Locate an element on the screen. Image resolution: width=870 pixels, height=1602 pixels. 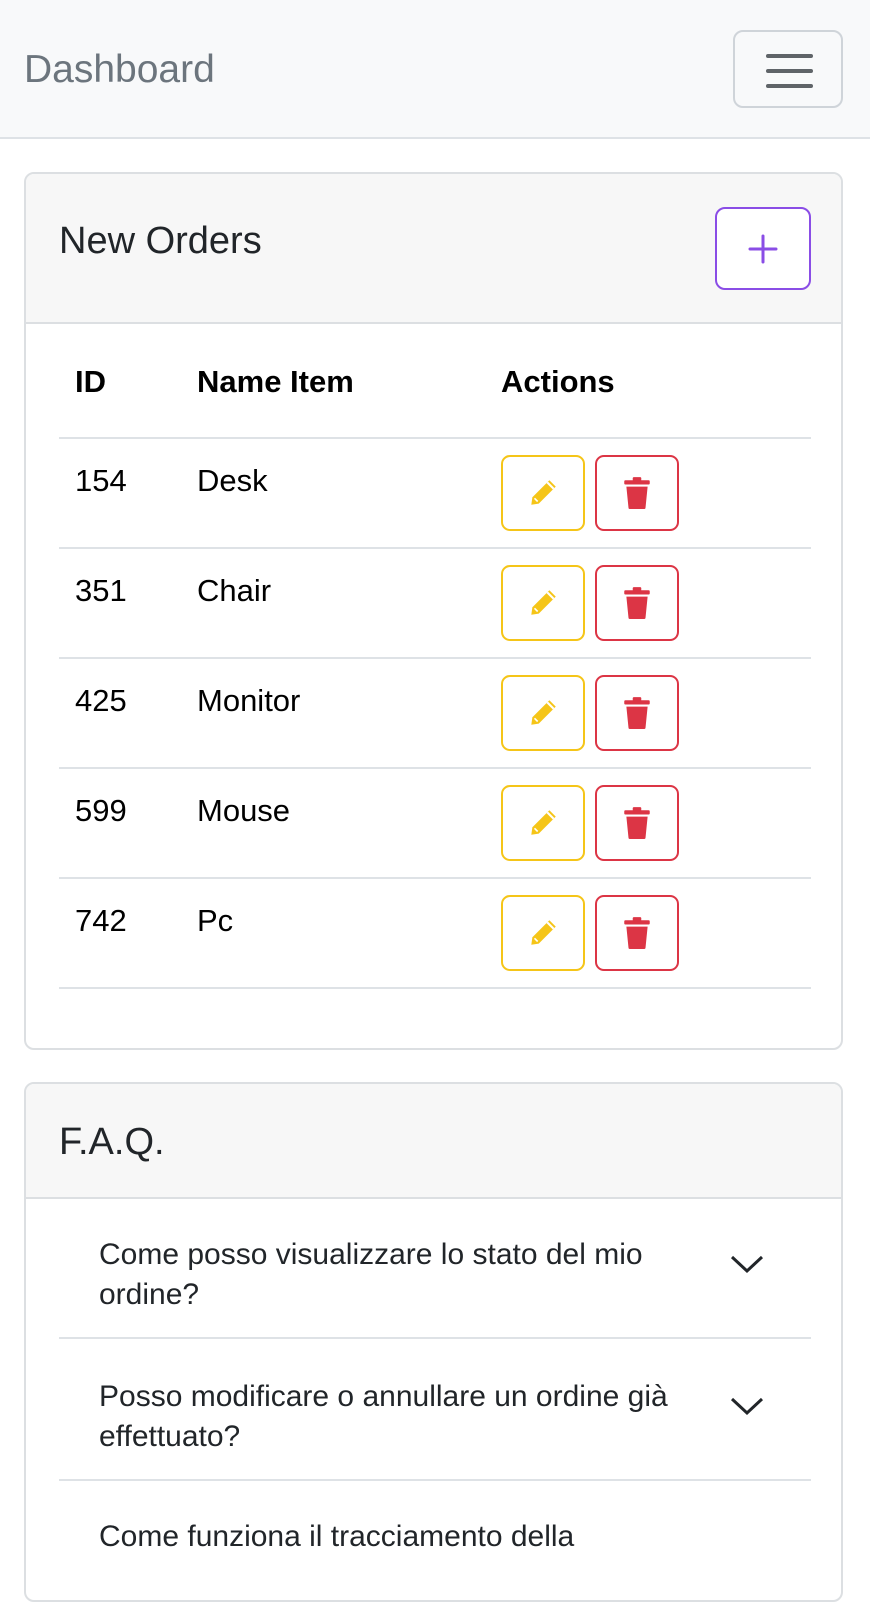
faq-card-header: F.A.Q. is located at coordinates (433, 1141).